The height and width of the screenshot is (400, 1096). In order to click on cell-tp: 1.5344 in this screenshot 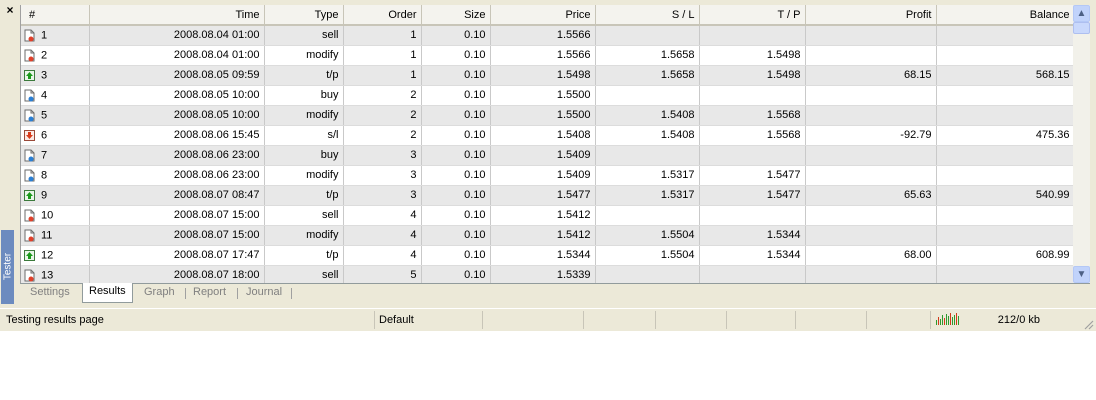, I will do `click(752, 235)`.